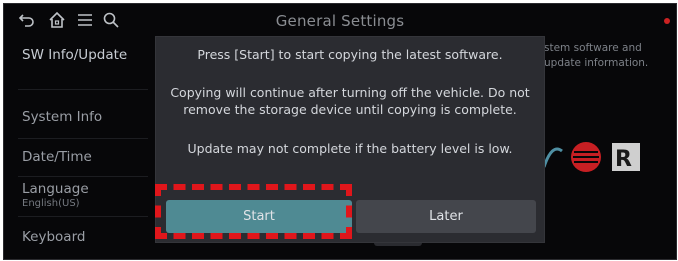 Image resolution: width=678 pixels, height=261 pixels. Describe the element at coordinates (596, 55) in the screenshot. I see `sw-info-description: stem software and update information.` at that location.